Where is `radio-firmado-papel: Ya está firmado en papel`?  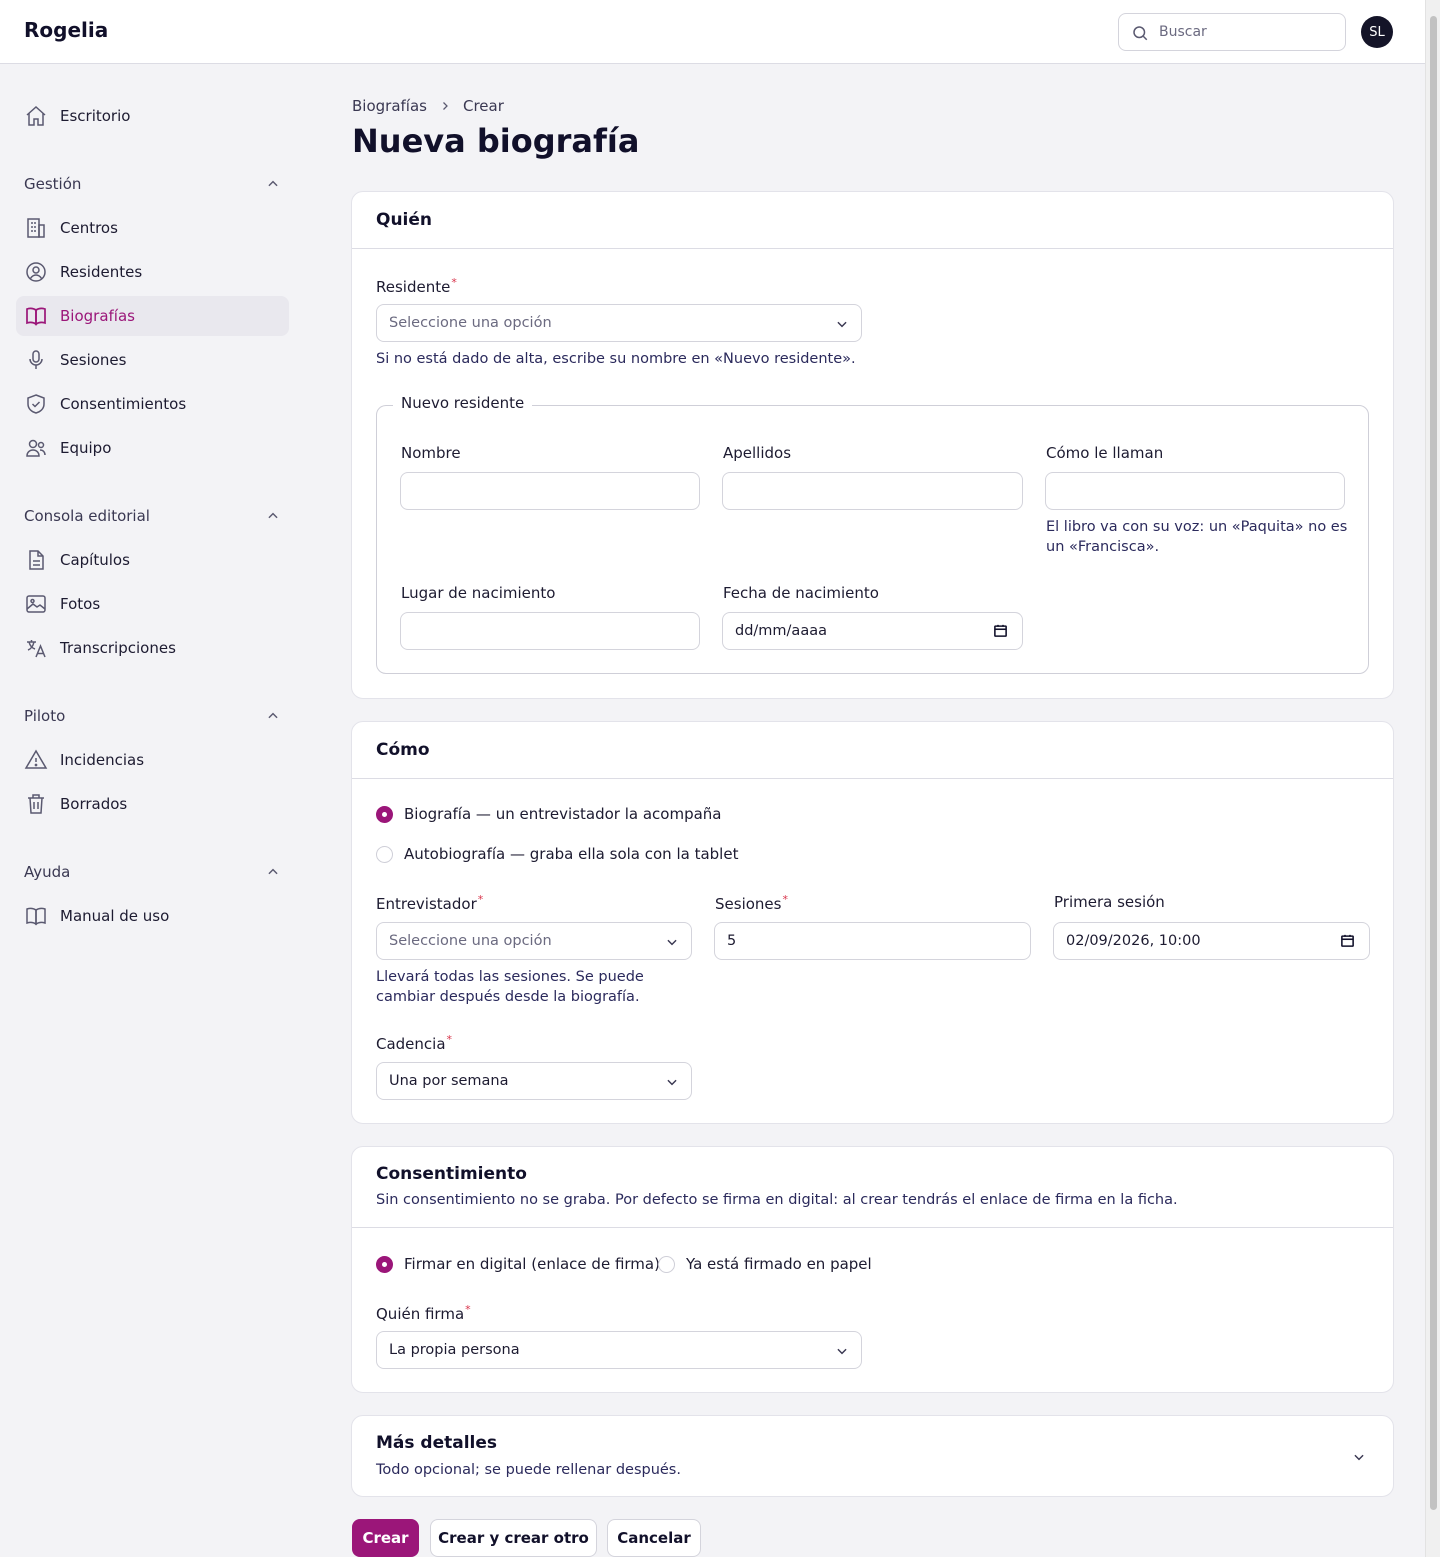 radio-firmado-papel: Ya está firmado en papel is located at coordinates (765, 1264).